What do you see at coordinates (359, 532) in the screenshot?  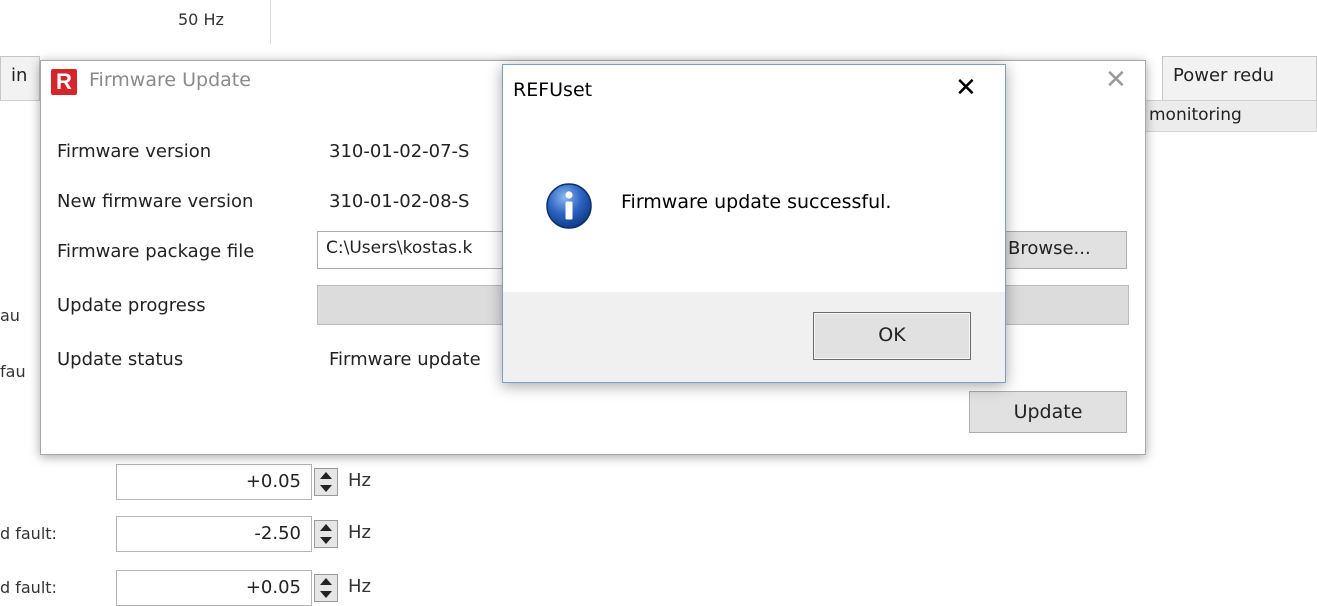 I see `unit-label-2: Hz` at bounding box center [359, 532].